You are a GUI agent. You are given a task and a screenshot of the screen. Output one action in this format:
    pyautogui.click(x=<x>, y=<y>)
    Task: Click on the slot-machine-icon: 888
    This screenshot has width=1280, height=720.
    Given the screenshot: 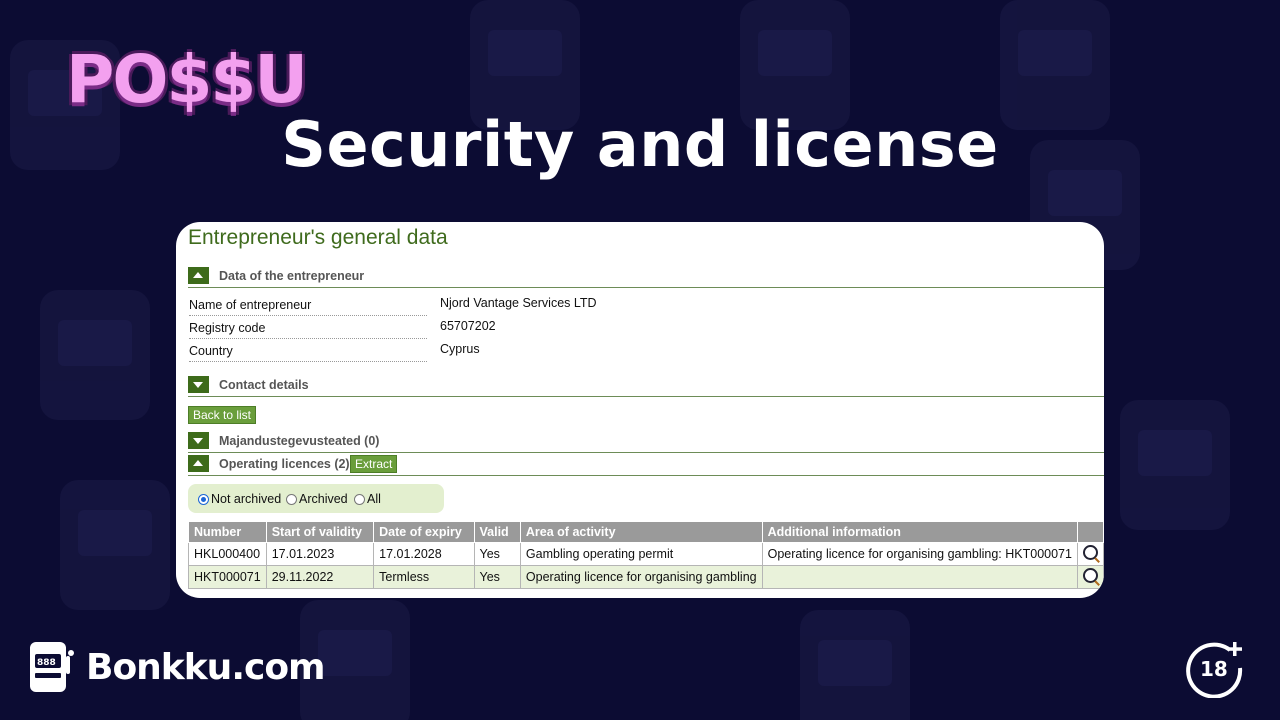 What is the action you would take?
    pyautogui.click(x=52, y=667)
    